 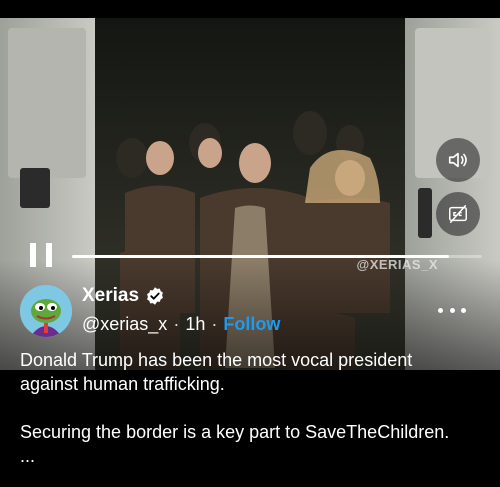 What do you see at coordinates (261, 256) in the screenshot?
I see `video-progress-fill` at bounding box center [261, 256].